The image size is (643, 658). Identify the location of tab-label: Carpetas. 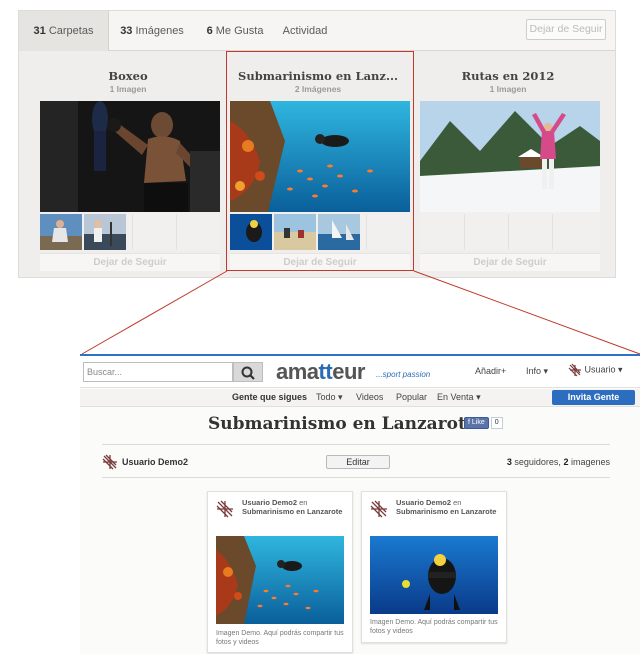
(71, 31).